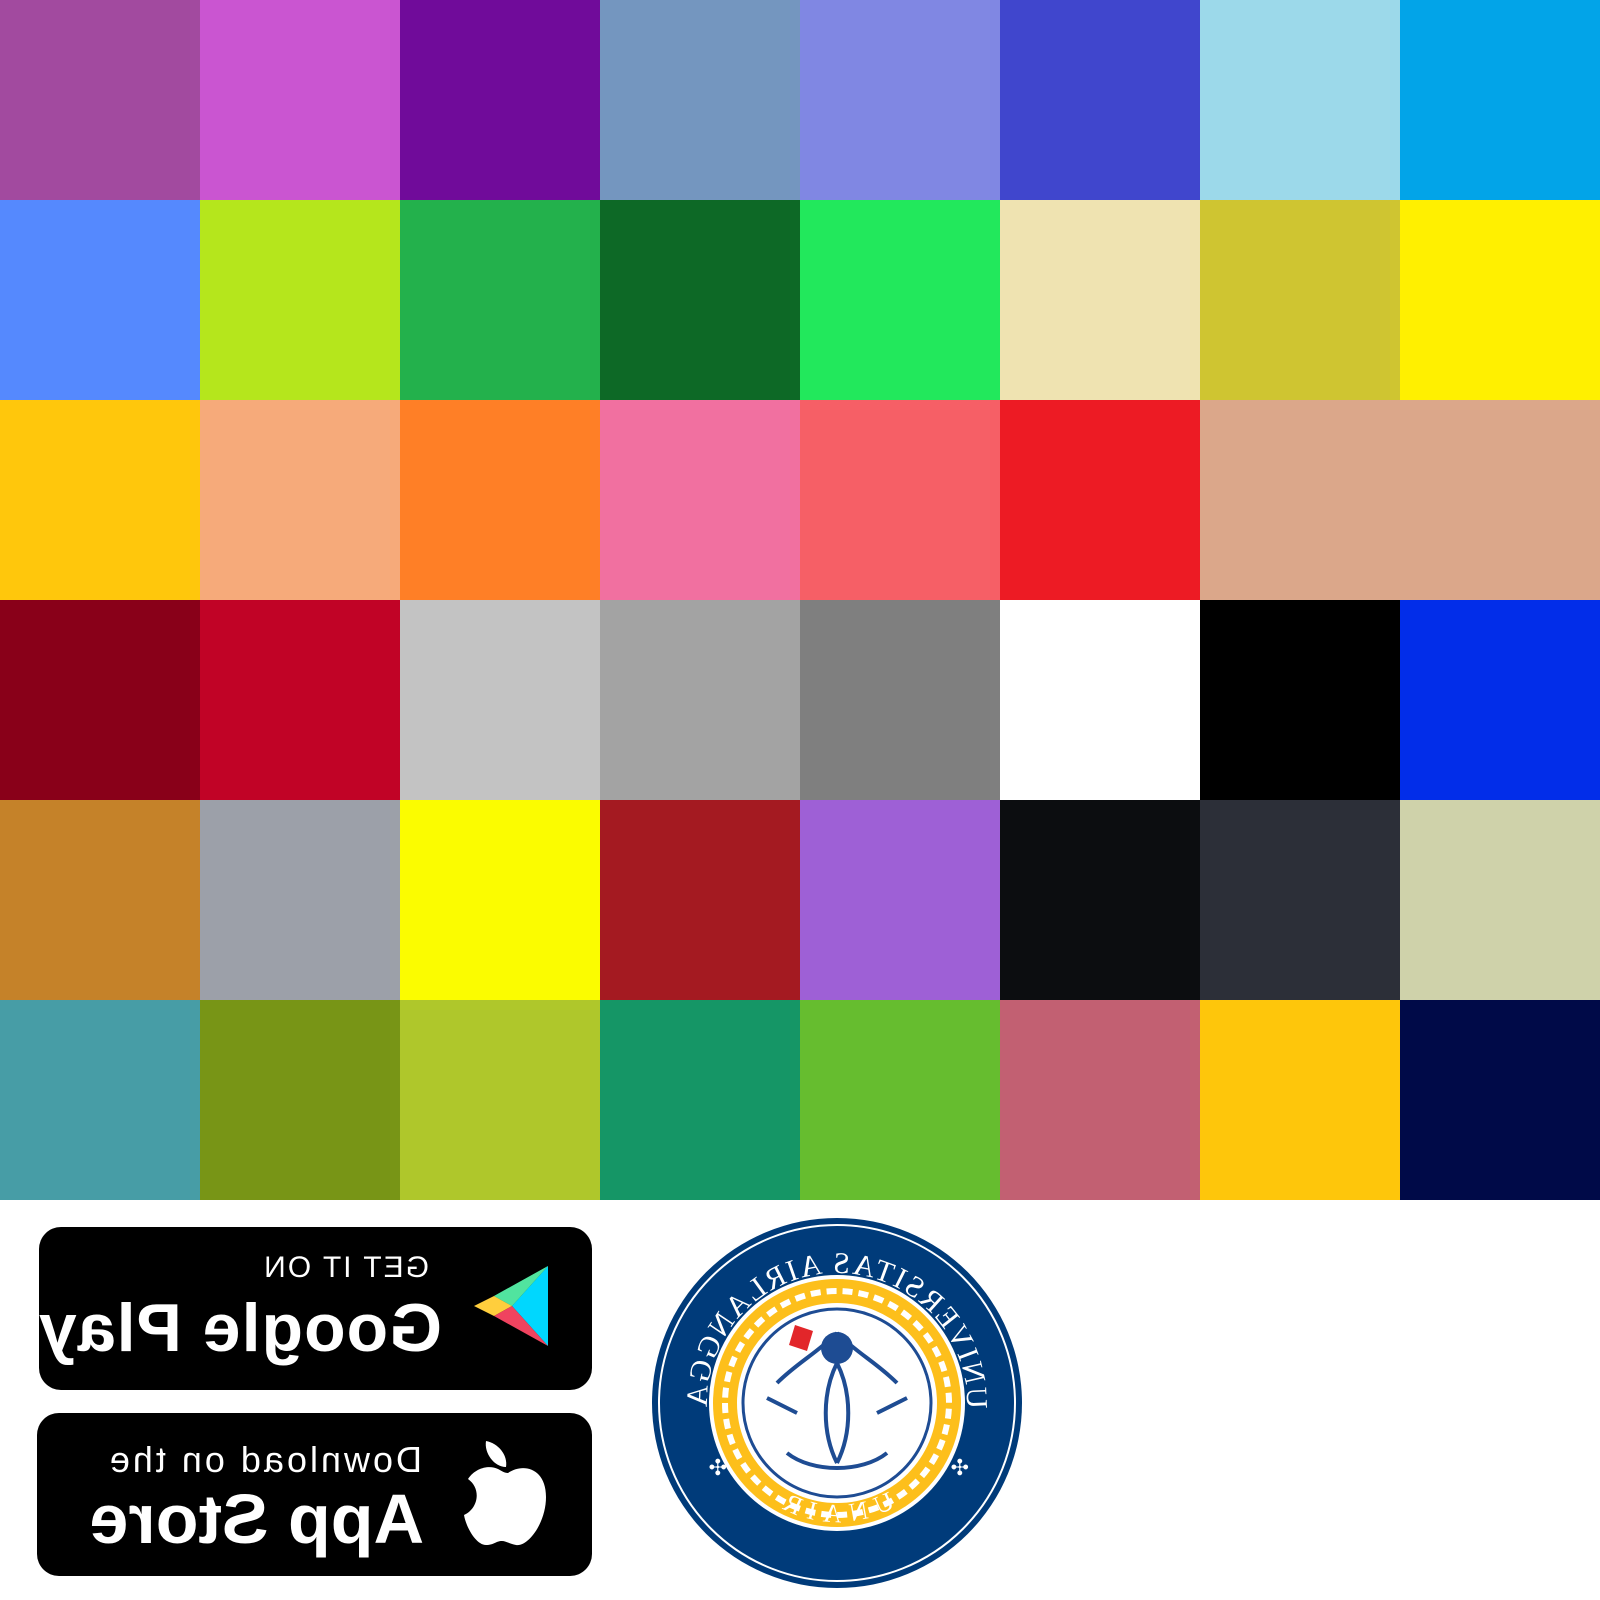 Image resolution: width=1600 pixels, height=1600 pixels. Describe the element at coordinates (511, 1306) in the screenshot. I see `google-play-triangle-icon` at that location.